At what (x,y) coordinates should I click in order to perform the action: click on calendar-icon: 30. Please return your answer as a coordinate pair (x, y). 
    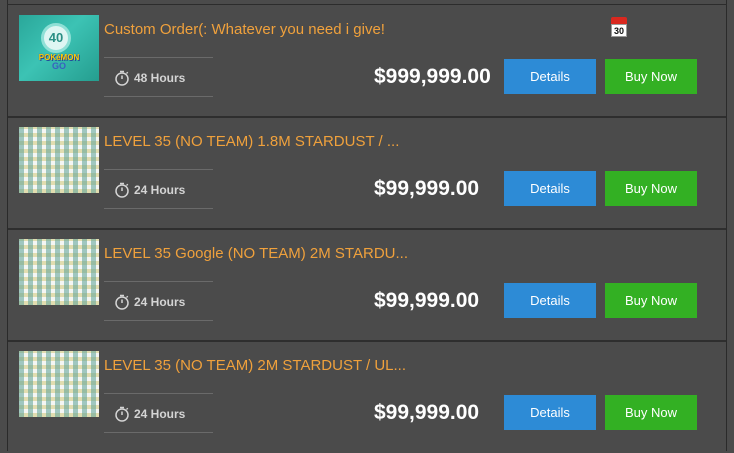
    Looking at the image, I should click on (619, 28).